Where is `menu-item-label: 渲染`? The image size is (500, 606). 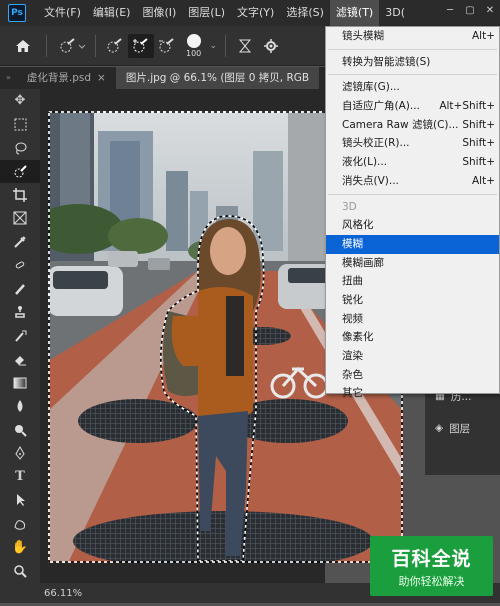
menu-item-label: 渲染 is located at coordinates (352, 356).